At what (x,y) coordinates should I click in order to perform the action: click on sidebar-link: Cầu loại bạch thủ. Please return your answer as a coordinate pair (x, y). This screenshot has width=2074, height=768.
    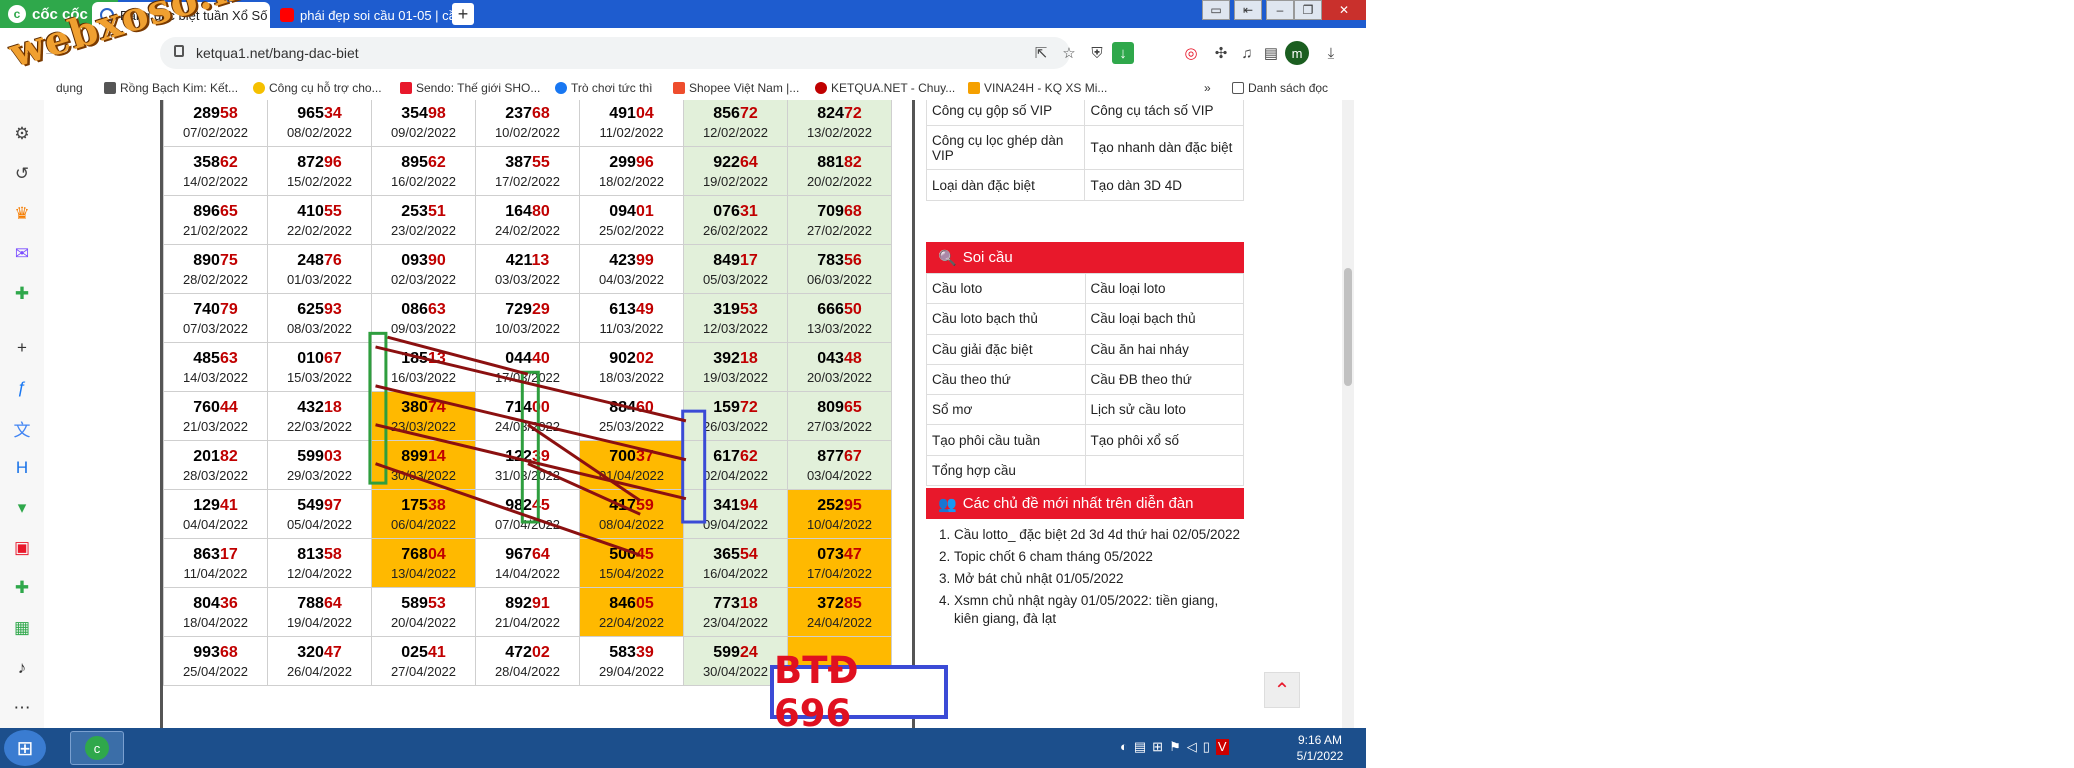
    Looking at the image, I should click on (1164, 319).